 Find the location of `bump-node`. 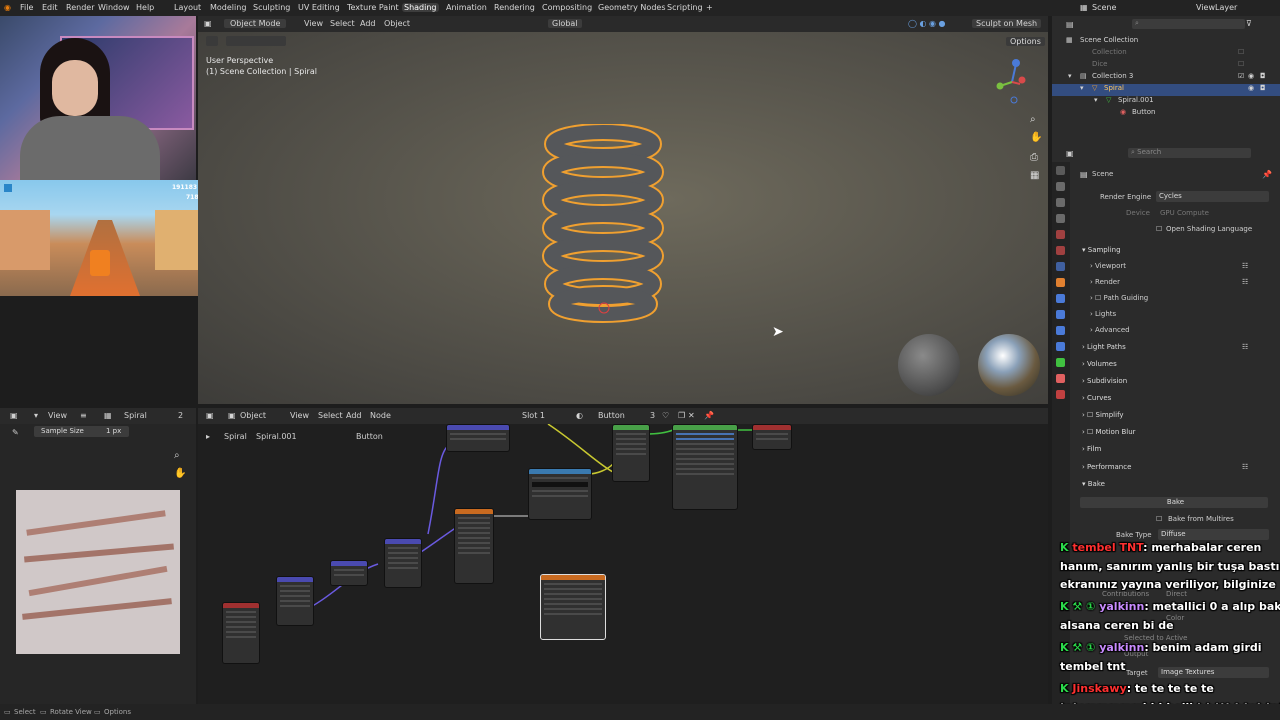

bump-node is located at coordinates (478, 438).